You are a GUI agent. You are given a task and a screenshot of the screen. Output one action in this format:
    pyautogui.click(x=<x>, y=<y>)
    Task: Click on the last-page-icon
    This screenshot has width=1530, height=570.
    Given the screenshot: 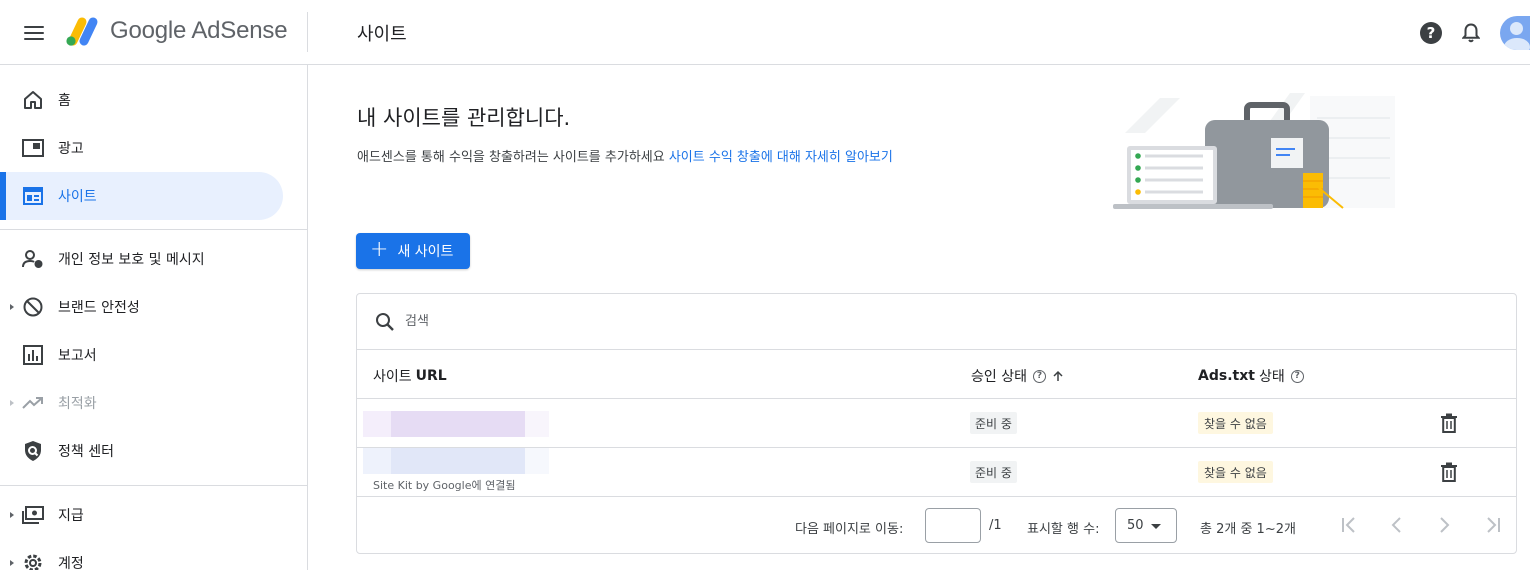 What is the action you would take?
    pyautogui.click(x=1493, y=525)
    